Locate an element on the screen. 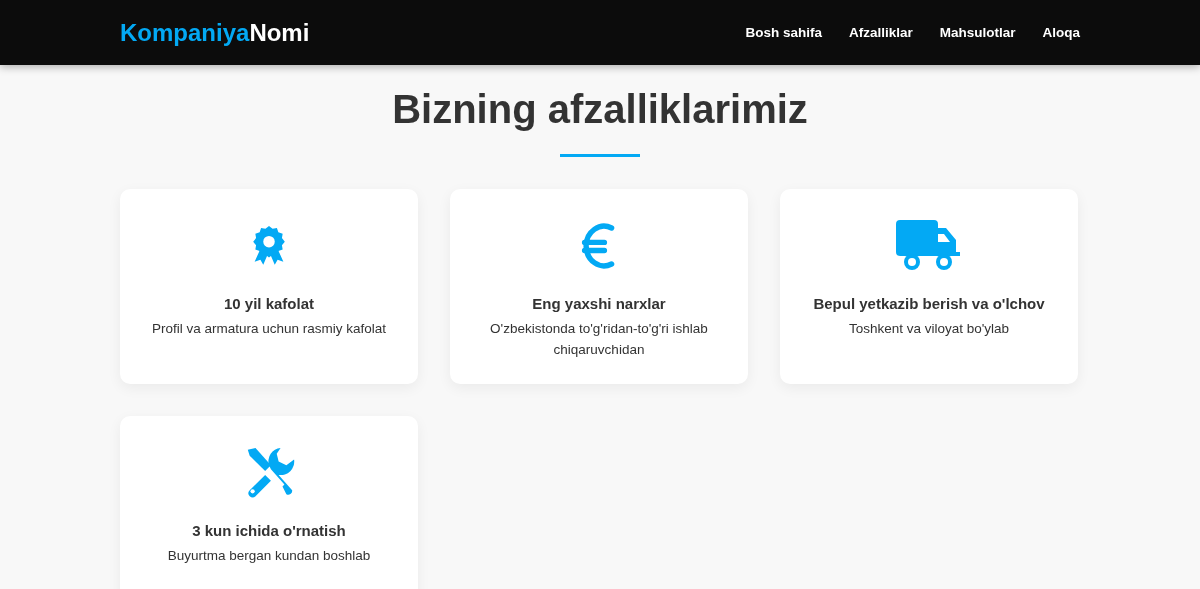  card-title: Eng yaxshi narxlar is located at coordinates (599, 303).